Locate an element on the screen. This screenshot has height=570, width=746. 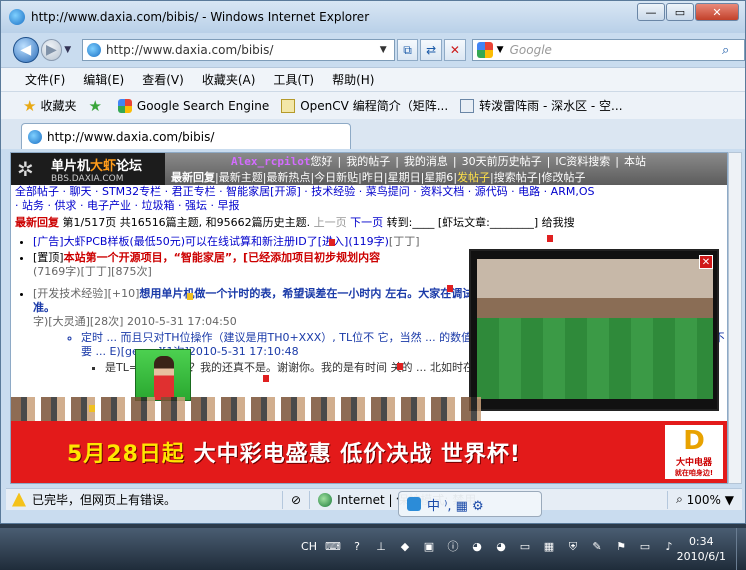
tv-popup-ad: ✕ is located at coordinates (594, 330).